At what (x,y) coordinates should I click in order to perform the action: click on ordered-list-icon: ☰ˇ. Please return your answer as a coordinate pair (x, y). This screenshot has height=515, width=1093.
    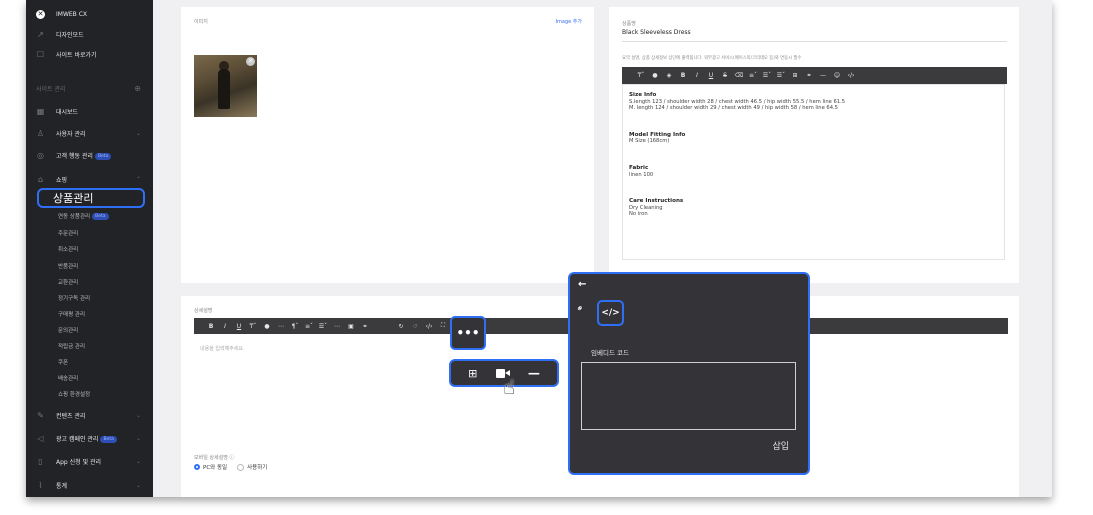
    Looking at the image, I should click on (767, 75).